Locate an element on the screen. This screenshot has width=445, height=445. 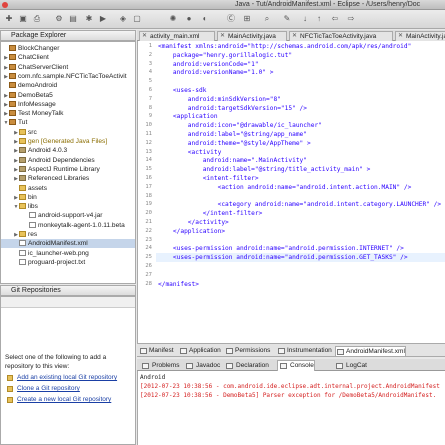
search-icon: ⌕ is located at coordinates (267, 19).